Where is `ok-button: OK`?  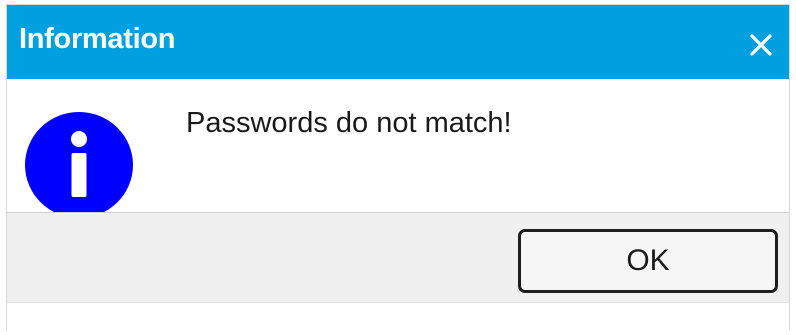
ok-button: OK is located at coordinates (648, 261).